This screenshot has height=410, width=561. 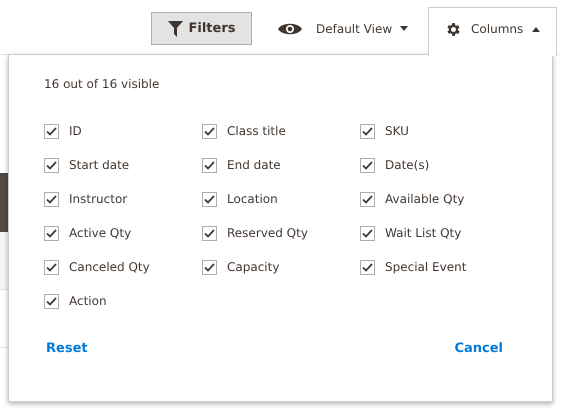 I want to click on column-option-label: SKU, so click(x=397, y=131).